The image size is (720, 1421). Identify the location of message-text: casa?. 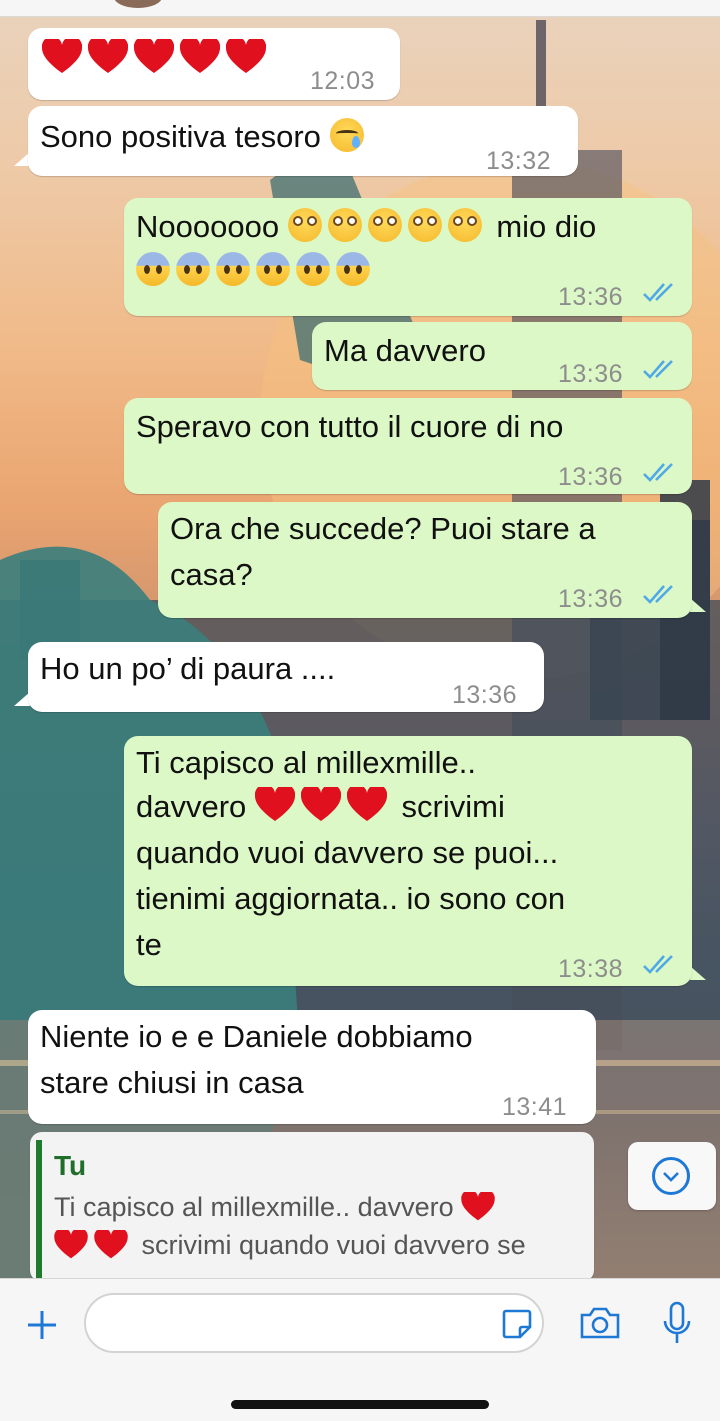
(211, 574).